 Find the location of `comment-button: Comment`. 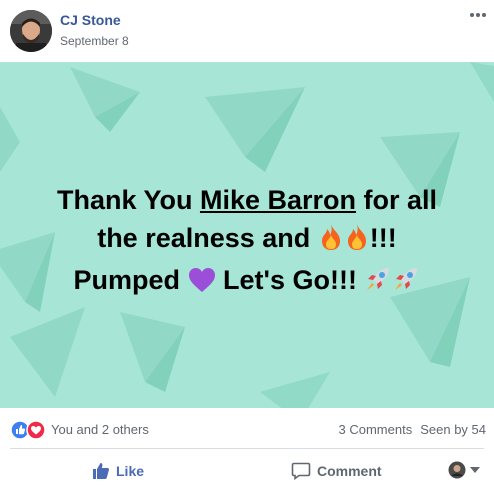

comment-button: Comment is located at coordinates (336, 471).